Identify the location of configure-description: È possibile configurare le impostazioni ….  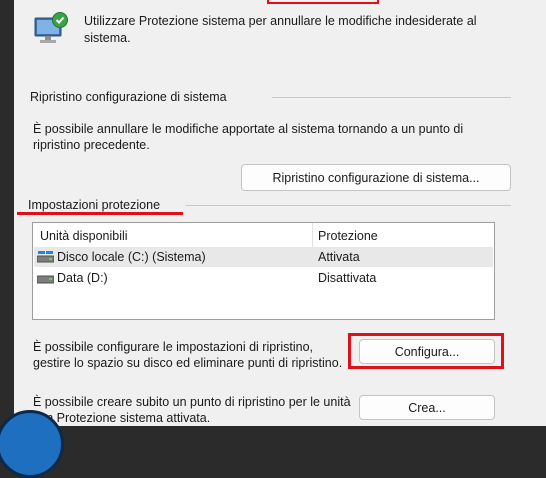
(188, 355).